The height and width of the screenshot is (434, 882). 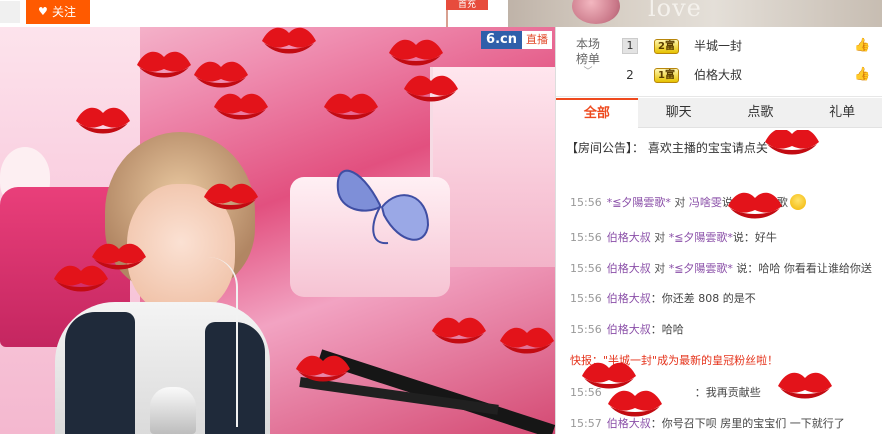 I want to click on notice-tag: 【房间公告】, so click(x=599, y=148).